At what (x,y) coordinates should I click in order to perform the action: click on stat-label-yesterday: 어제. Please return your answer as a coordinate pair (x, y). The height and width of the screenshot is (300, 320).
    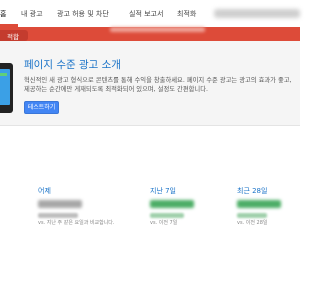
    Looking at the image, I should click on (44, 191).